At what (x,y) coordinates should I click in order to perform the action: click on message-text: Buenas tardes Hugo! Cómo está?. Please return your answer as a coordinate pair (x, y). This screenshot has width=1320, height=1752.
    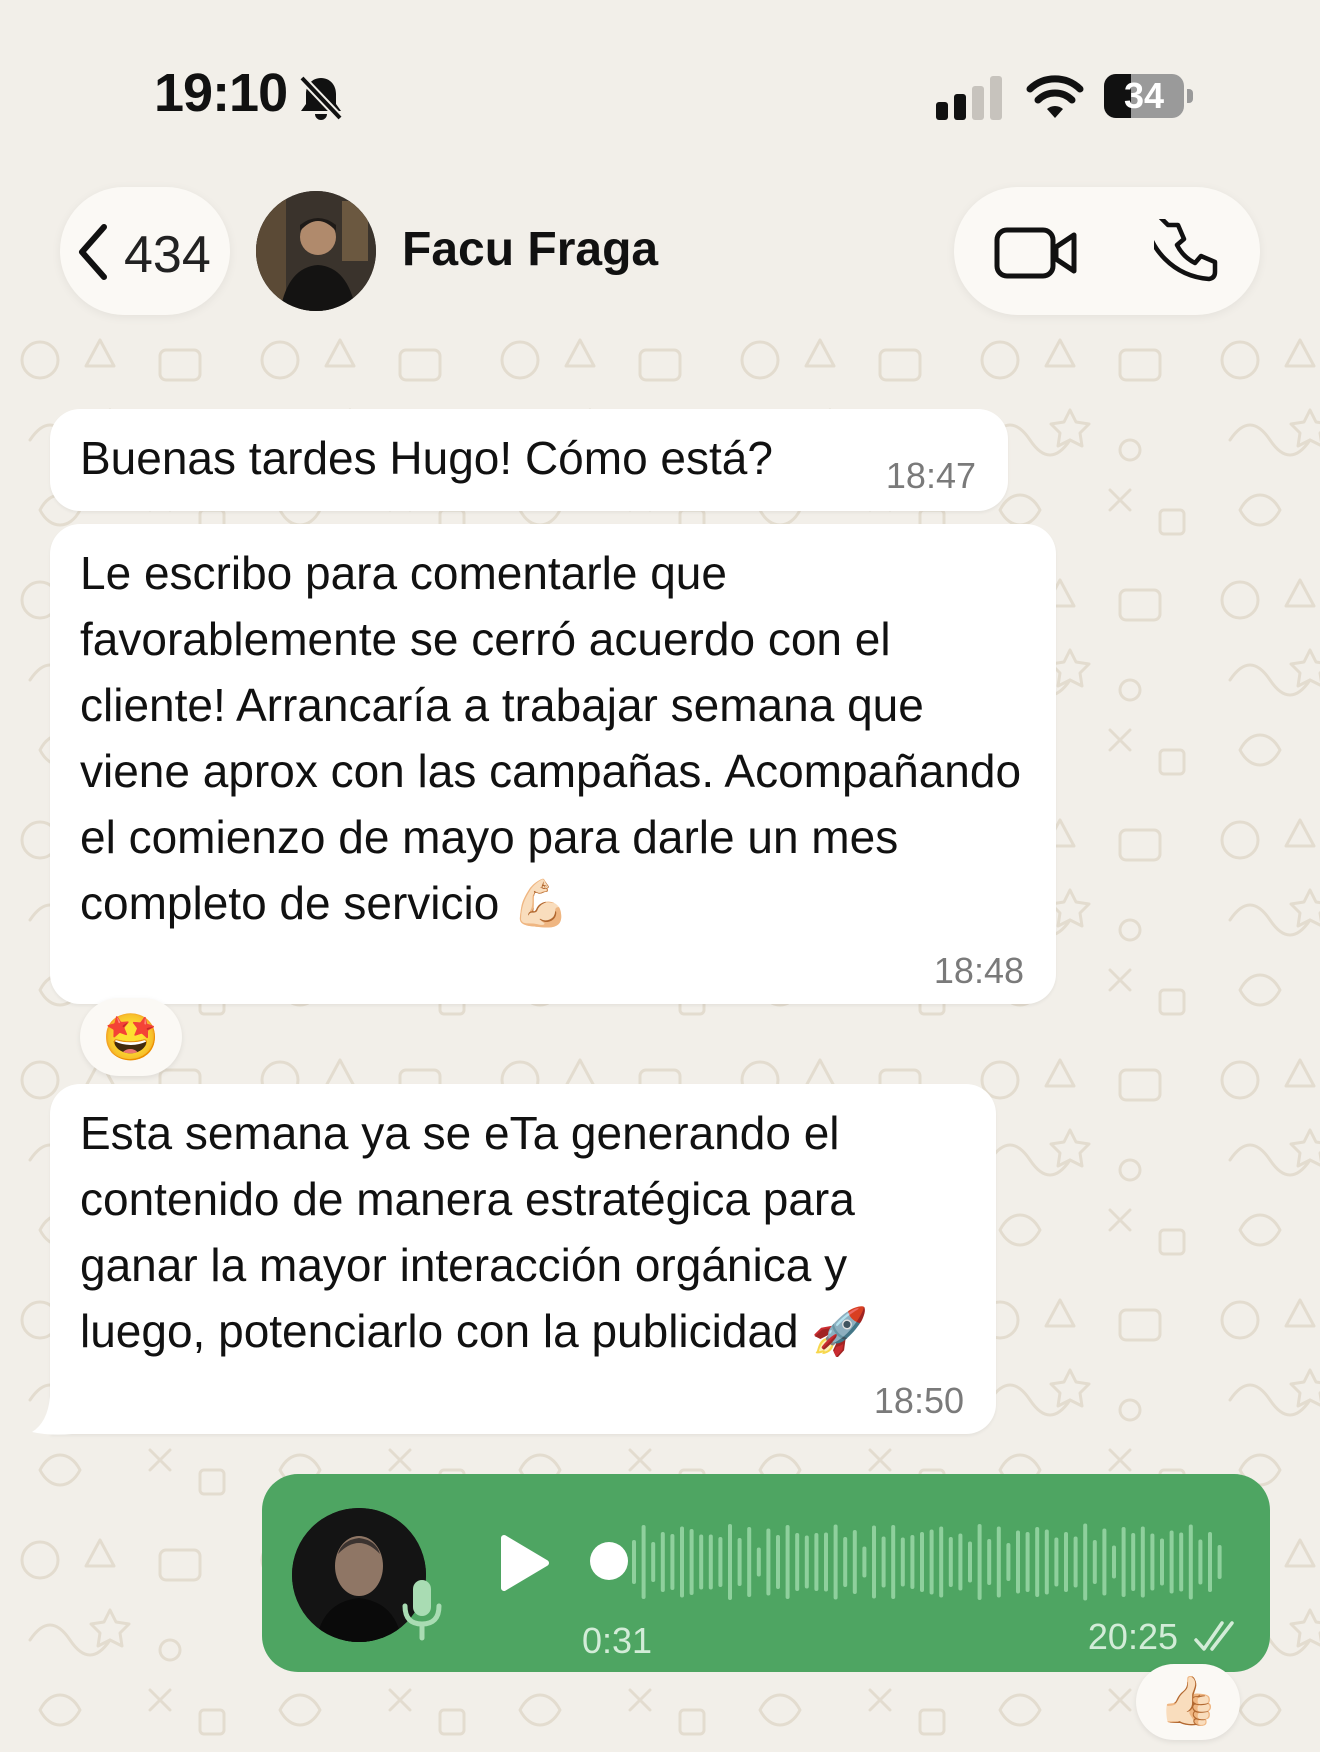
    Looking at the image, I should click on (426, 458).